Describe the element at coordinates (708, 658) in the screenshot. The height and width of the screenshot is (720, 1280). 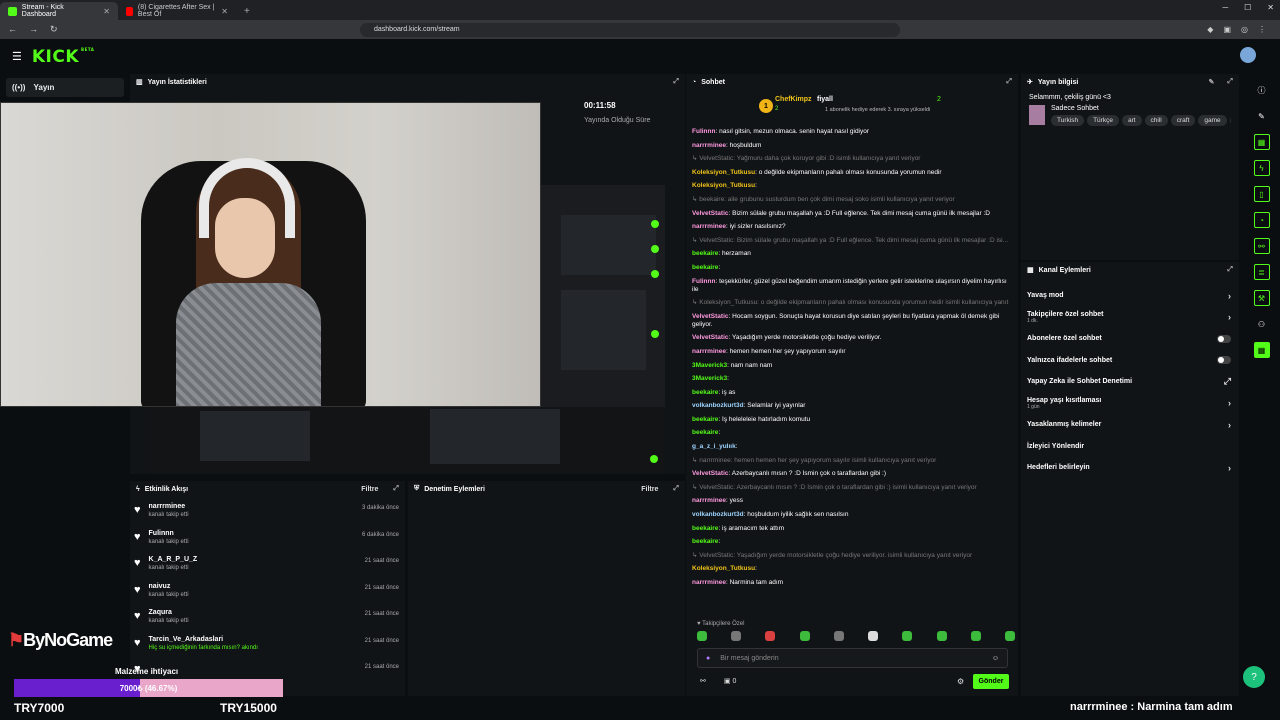
I see `microphone-icon: ●` at that location.